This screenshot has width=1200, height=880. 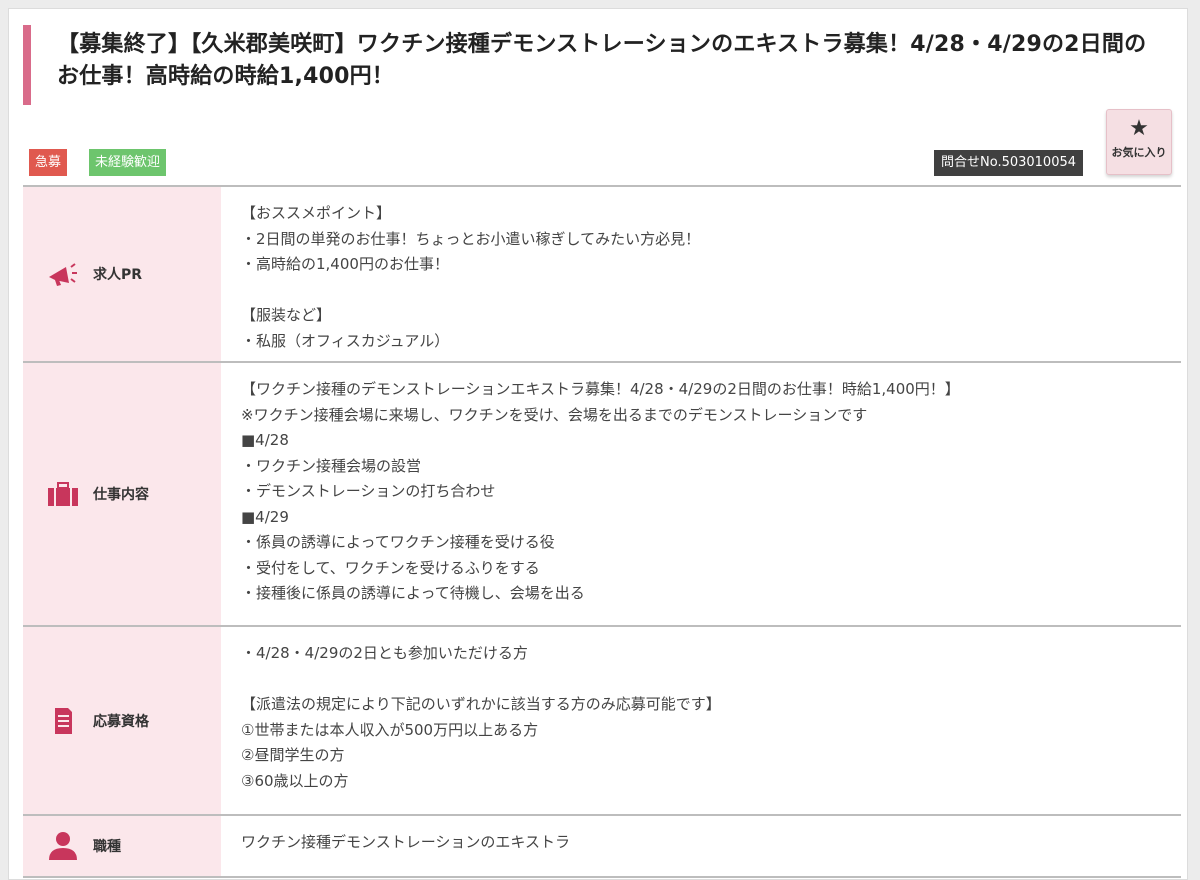 I want to click on row-content-job-type: ワクチン接種デモンストレーションのエキストラ, so click(x=701, y=839).